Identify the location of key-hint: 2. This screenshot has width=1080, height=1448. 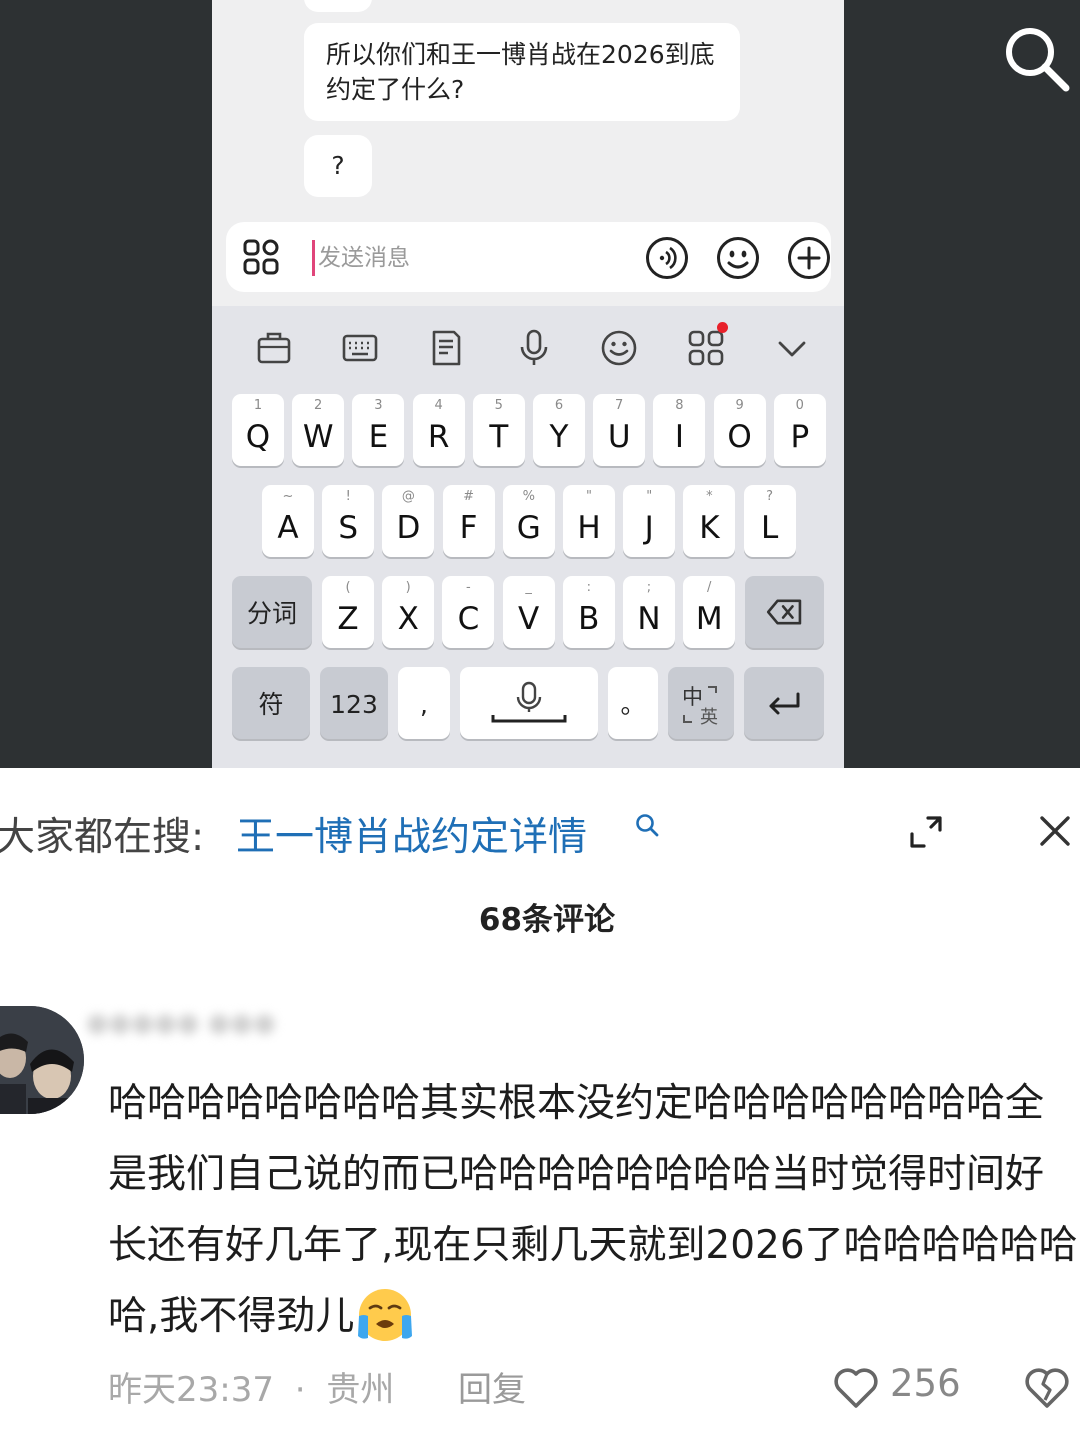
(318, 405).